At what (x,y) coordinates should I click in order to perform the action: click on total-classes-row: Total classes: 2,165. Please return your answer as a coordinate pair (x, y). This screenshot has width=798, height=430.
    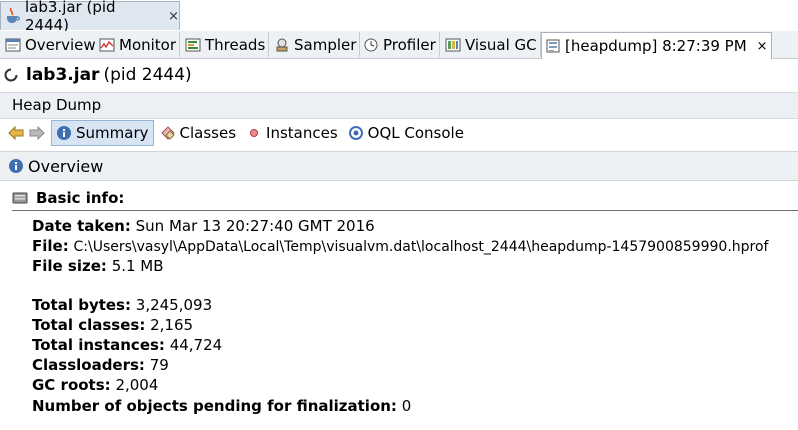
    Looking at the image, I should click on (112, 325).